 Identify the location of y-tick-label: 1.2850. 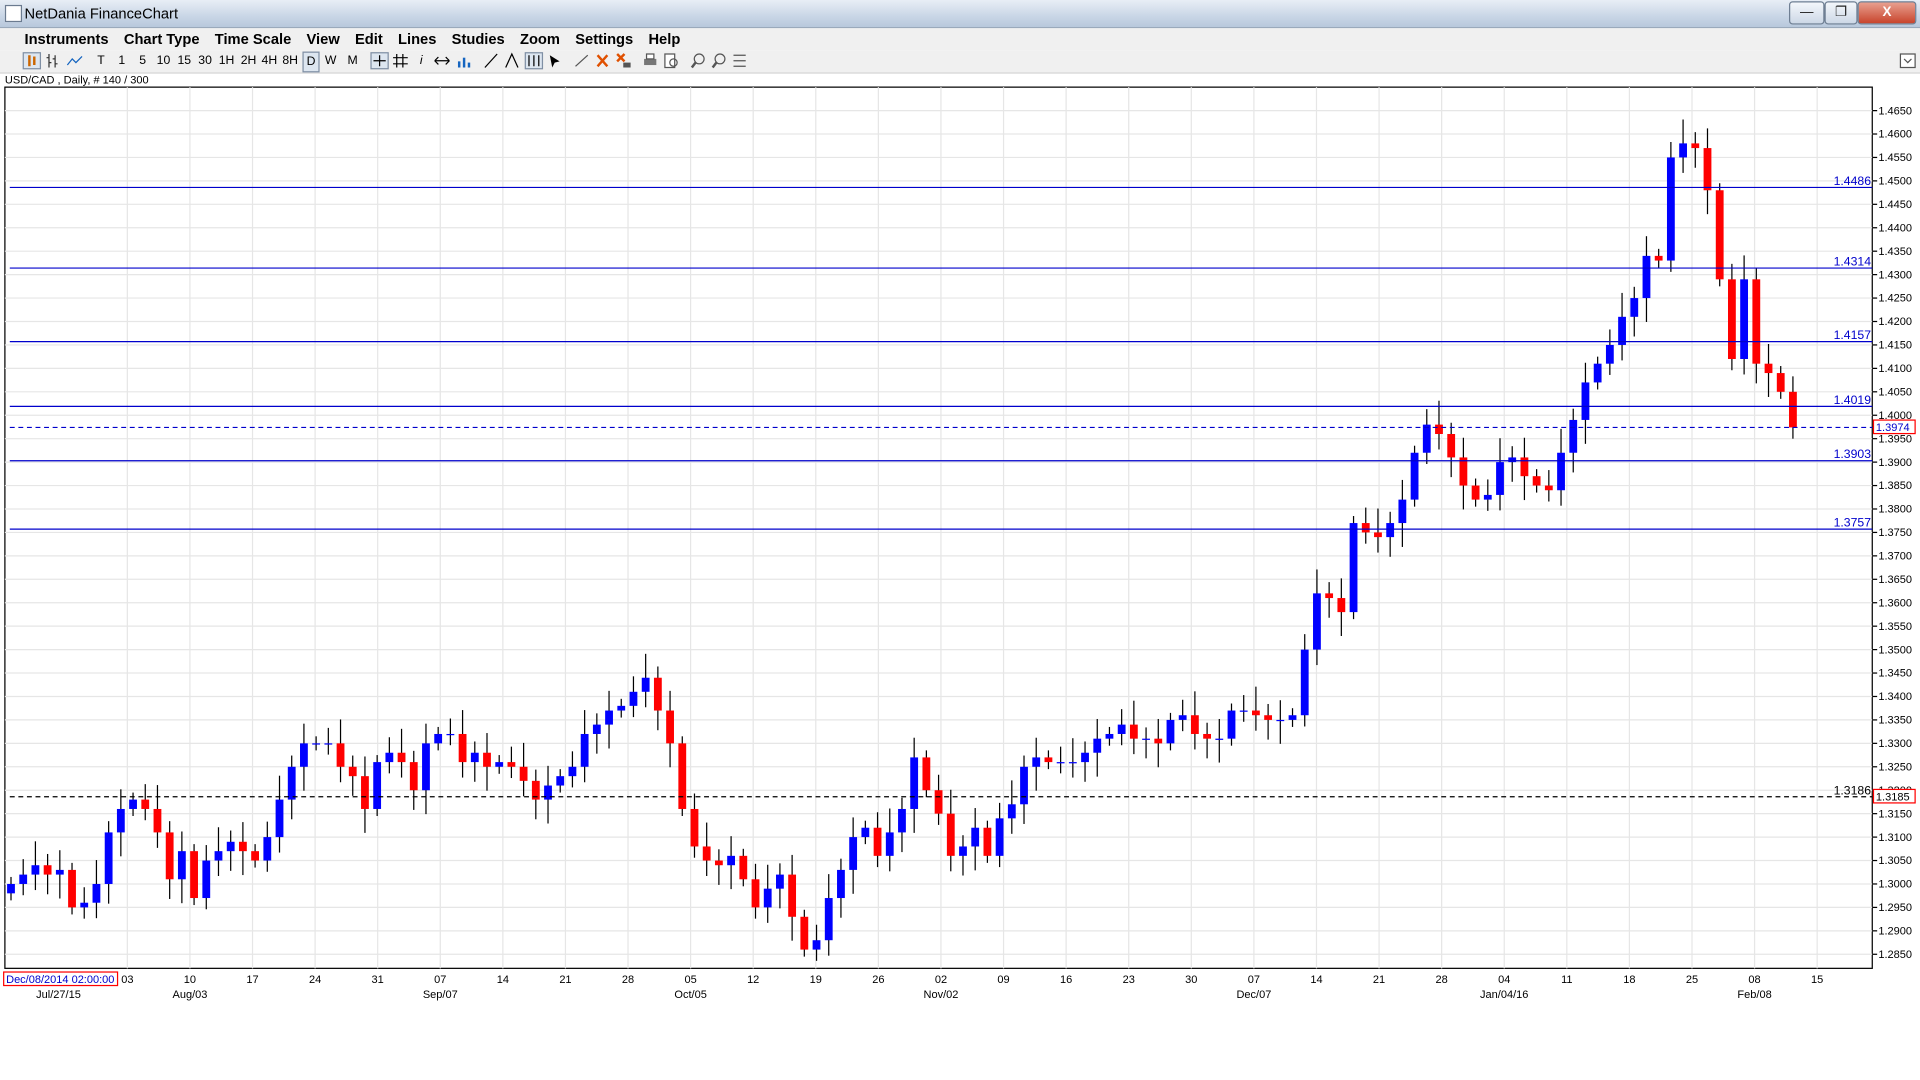
(1895, 955).